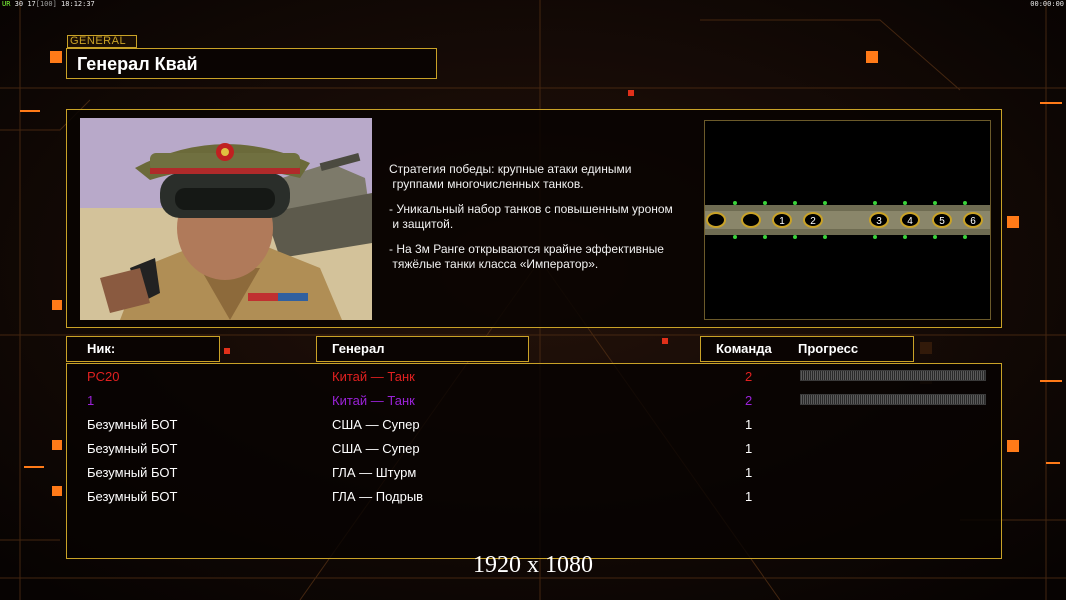  Describe the element at coordinates (828, 348) in the screenshot. I see `col-progress: Прогресс` at that location.